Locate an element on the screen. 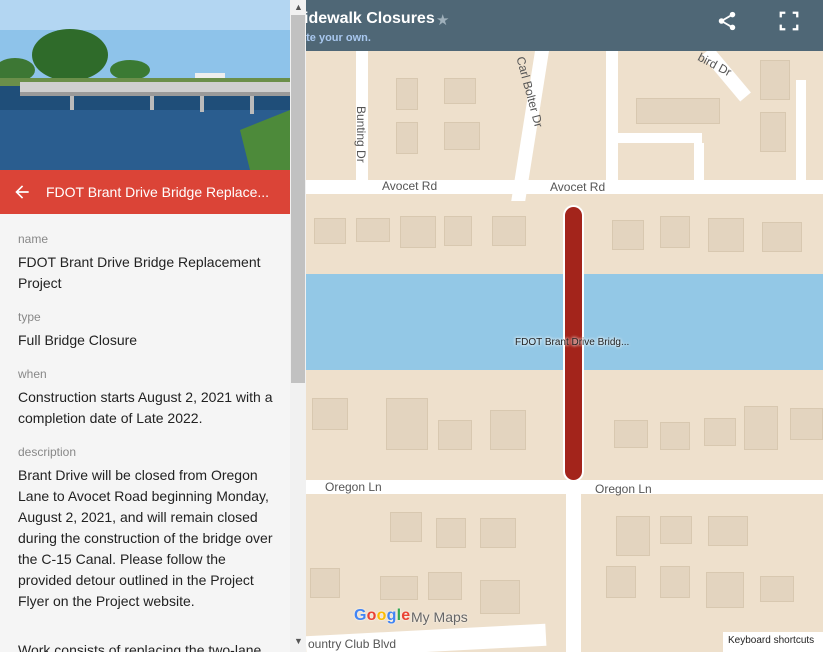  star-icon: ★ is located at coordinates (442, 20).